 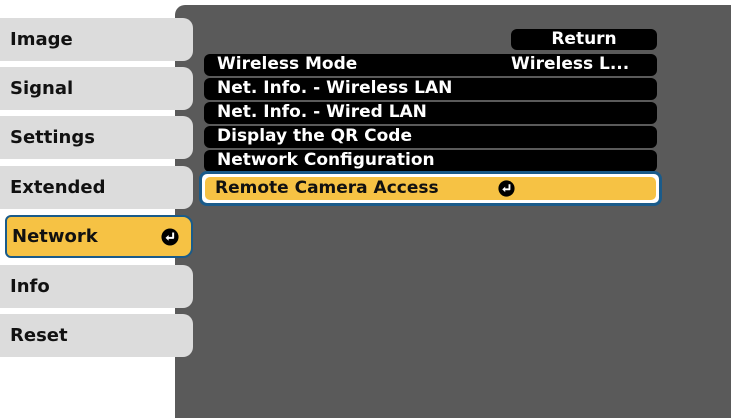 I want to click on menu-item-label: Wireless Mode, so click(x=287, y=64).